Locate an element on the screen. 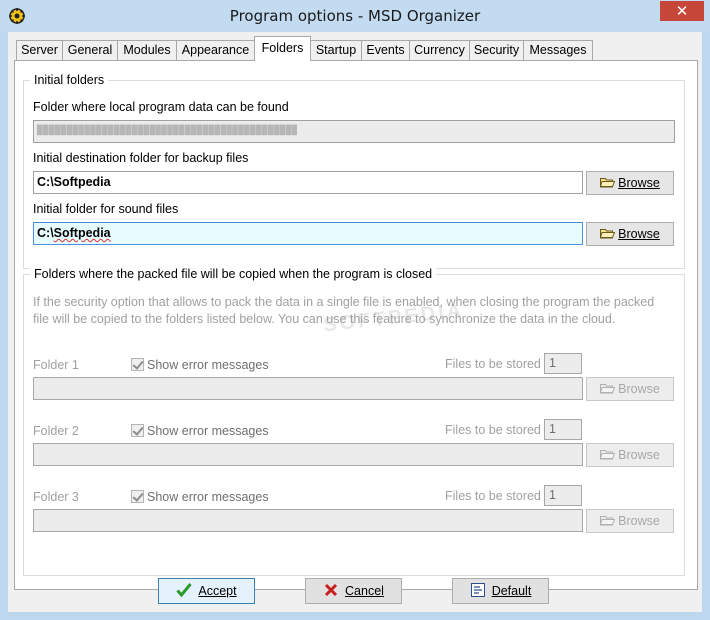 The image size is (710, 620). accept-label: Accept is located at coordinates (217, 591).